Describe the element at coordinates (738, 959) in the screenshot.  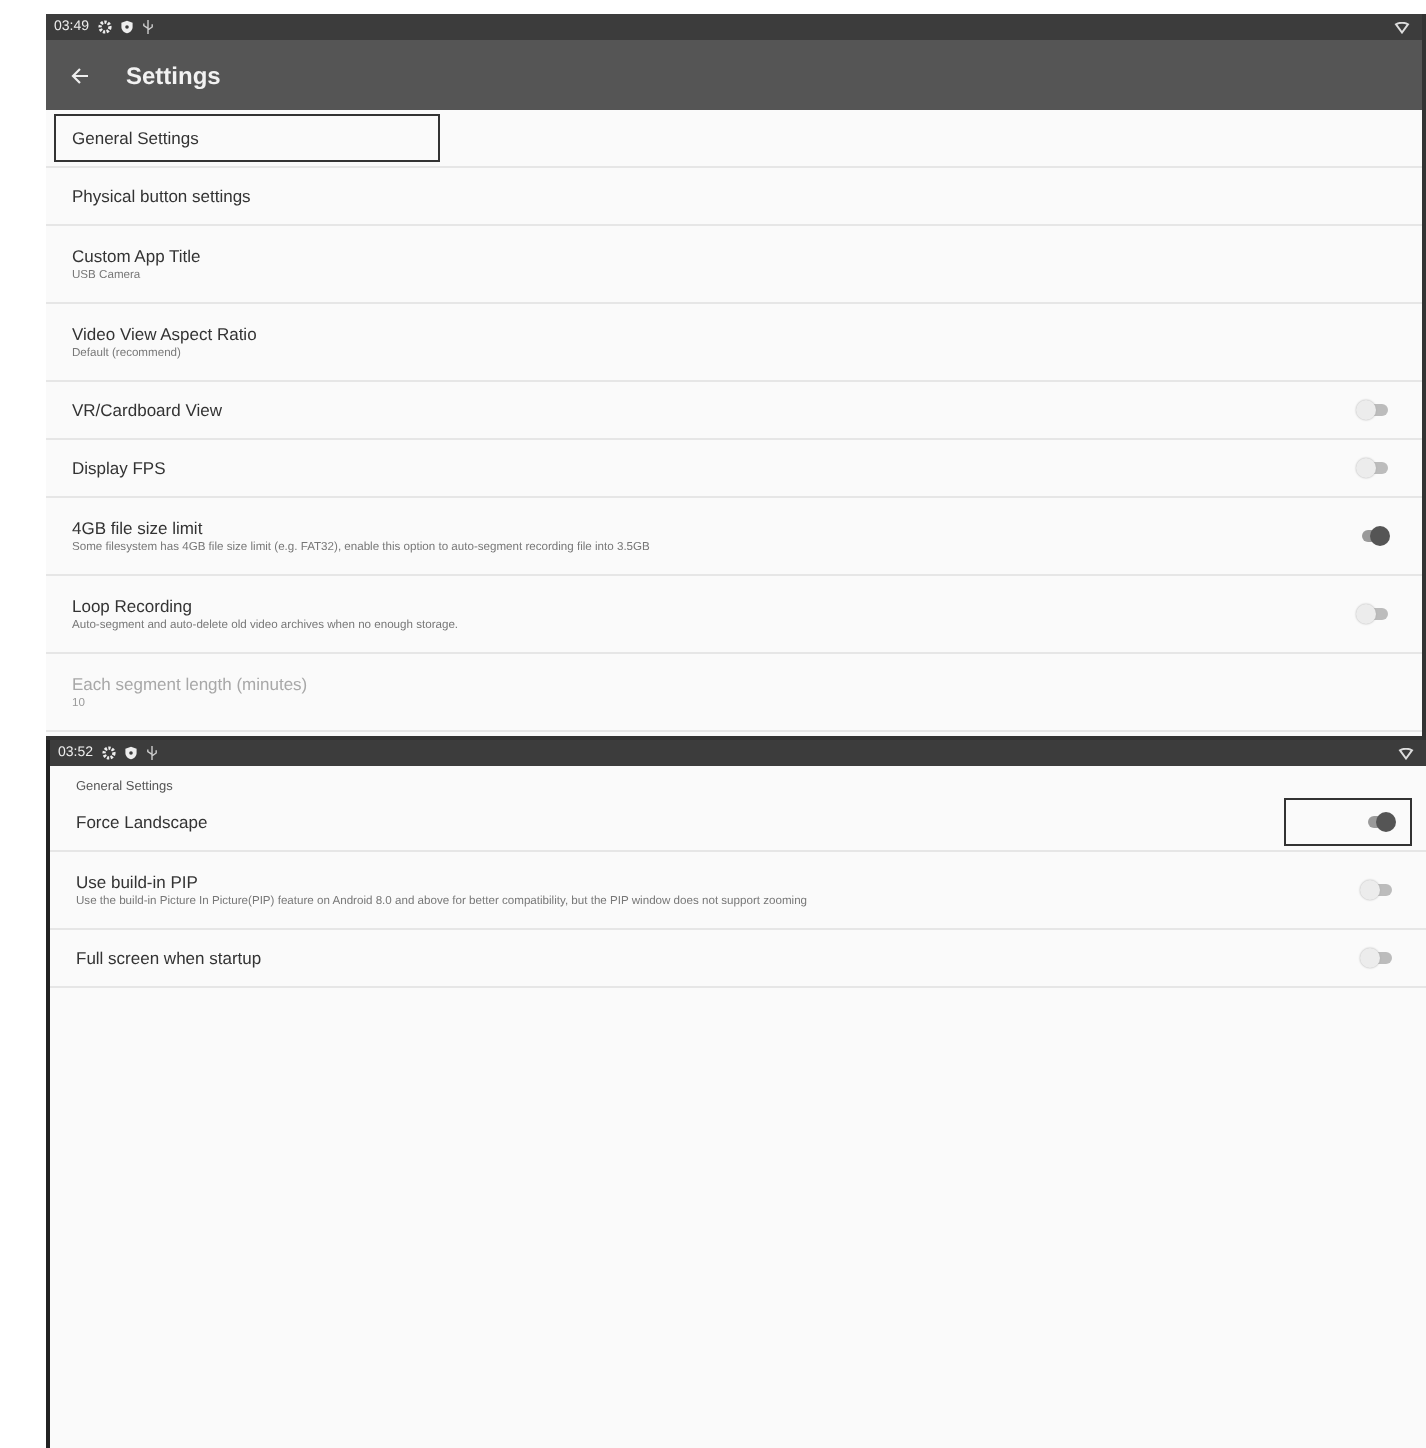
I see `settings-row: Full screen when startup` at that location.